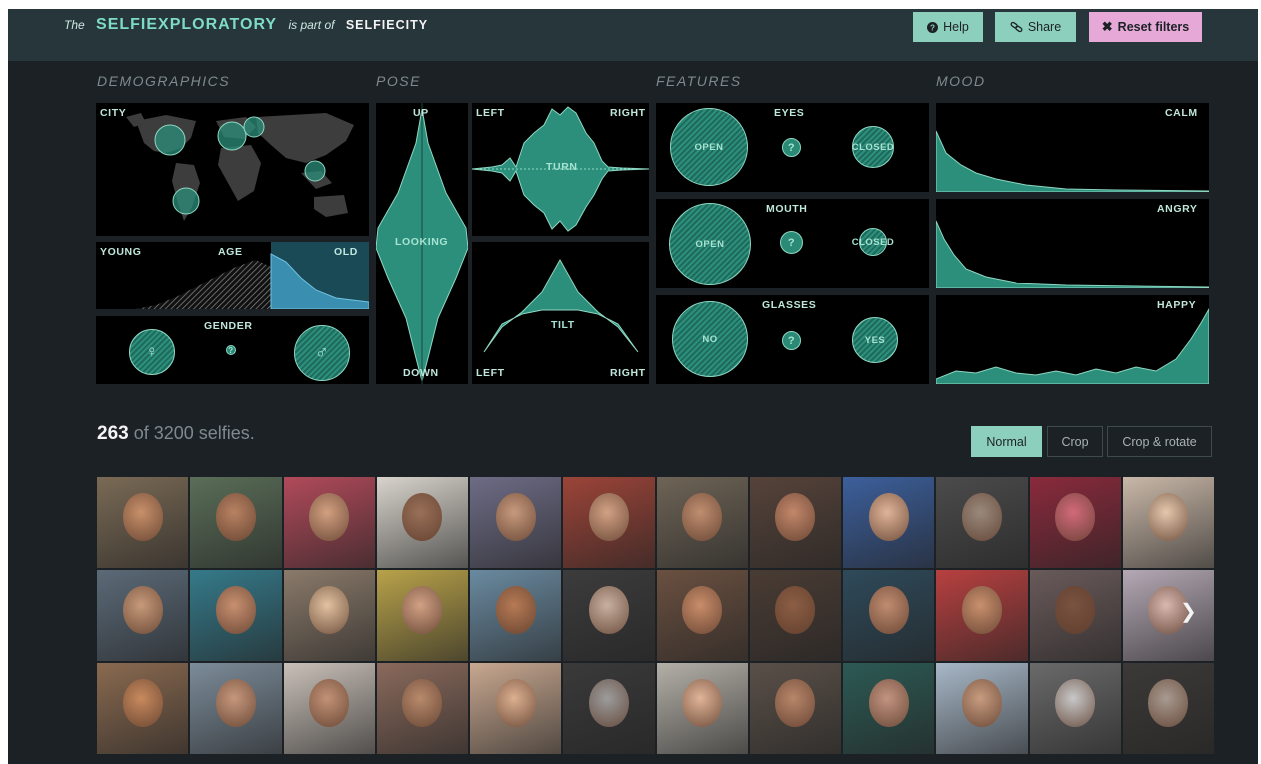  What do you see at coordinates (873, 242) in the screenshot?
I see `mouth-closed-filter: CLOSED` at bounding box center [873, 242].